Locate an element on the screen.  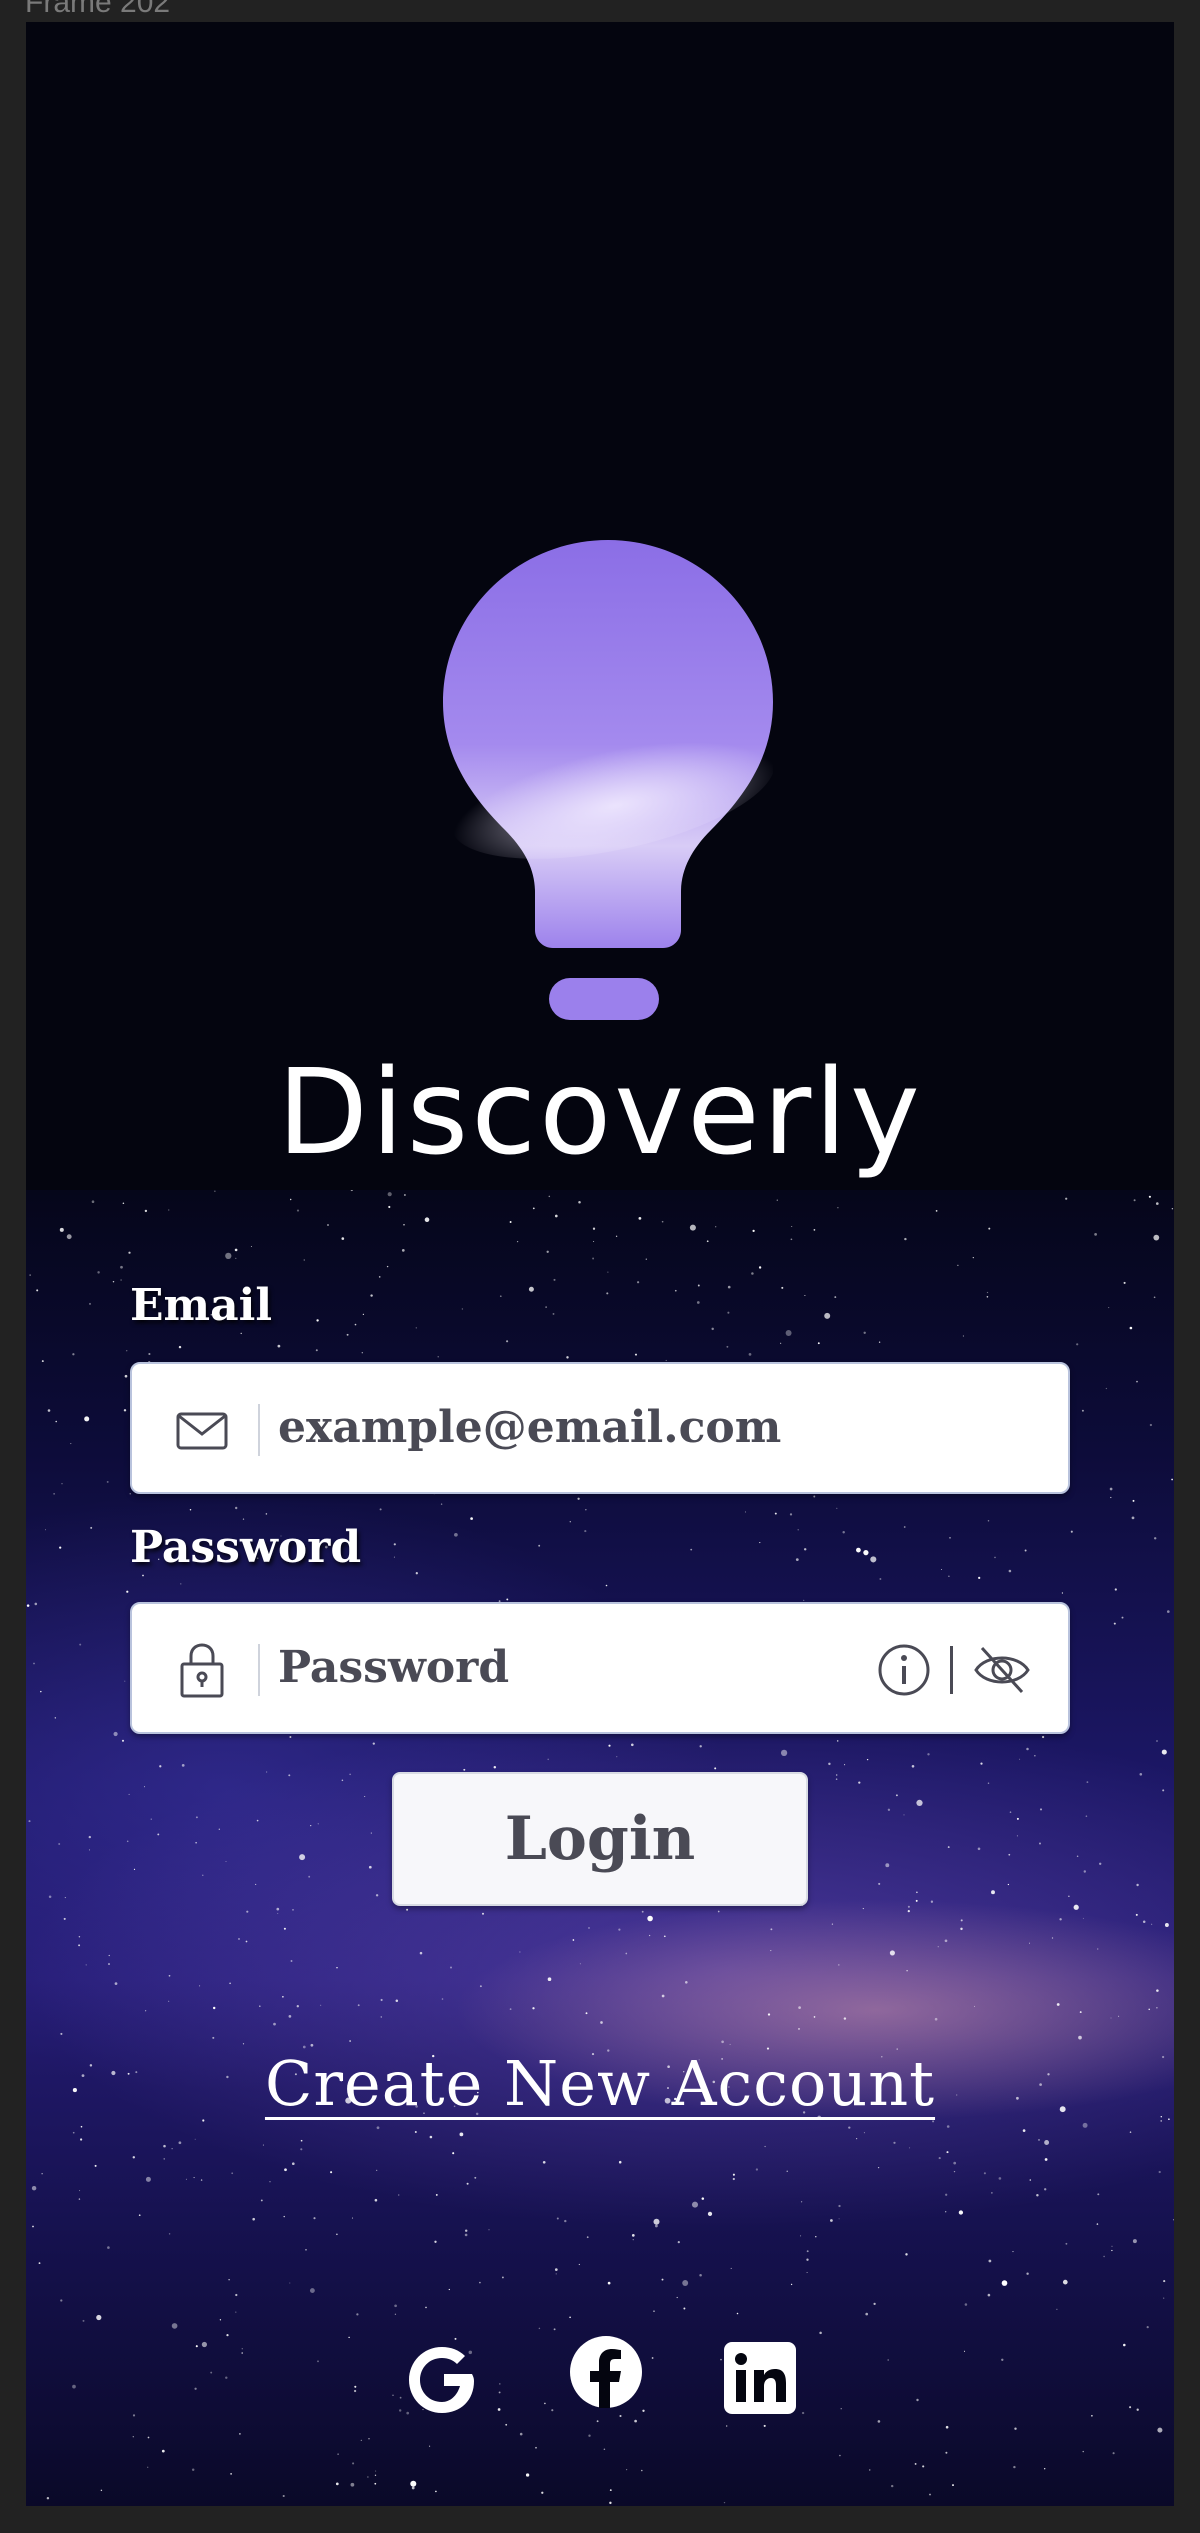
password-field is located at coordinates (600, 1668).